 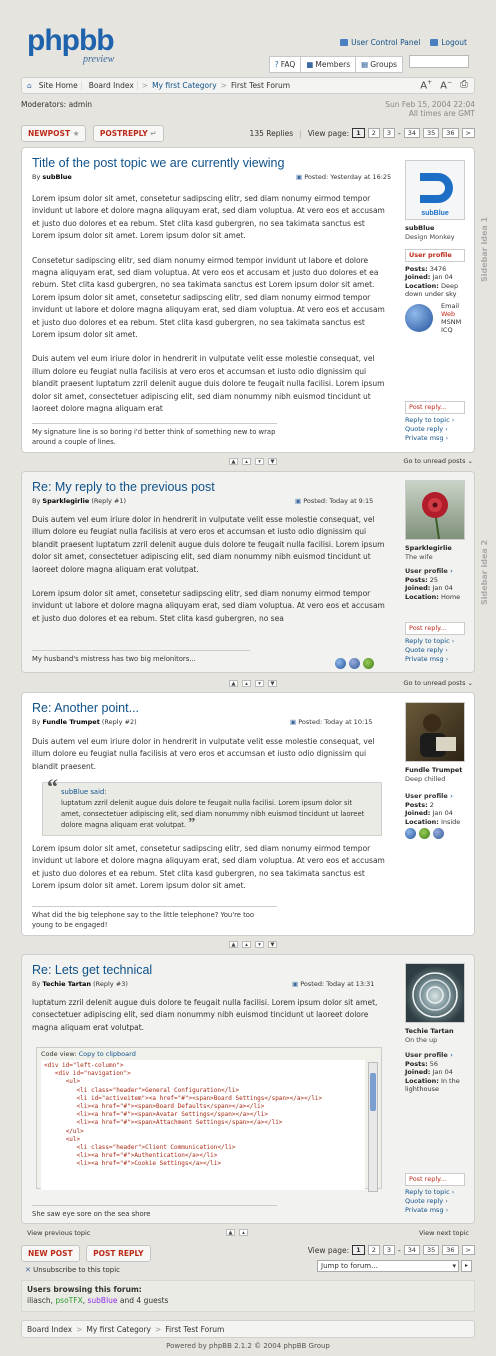 I want to click on tab-groups: ▦ Groups, so click(x=379, y=64).